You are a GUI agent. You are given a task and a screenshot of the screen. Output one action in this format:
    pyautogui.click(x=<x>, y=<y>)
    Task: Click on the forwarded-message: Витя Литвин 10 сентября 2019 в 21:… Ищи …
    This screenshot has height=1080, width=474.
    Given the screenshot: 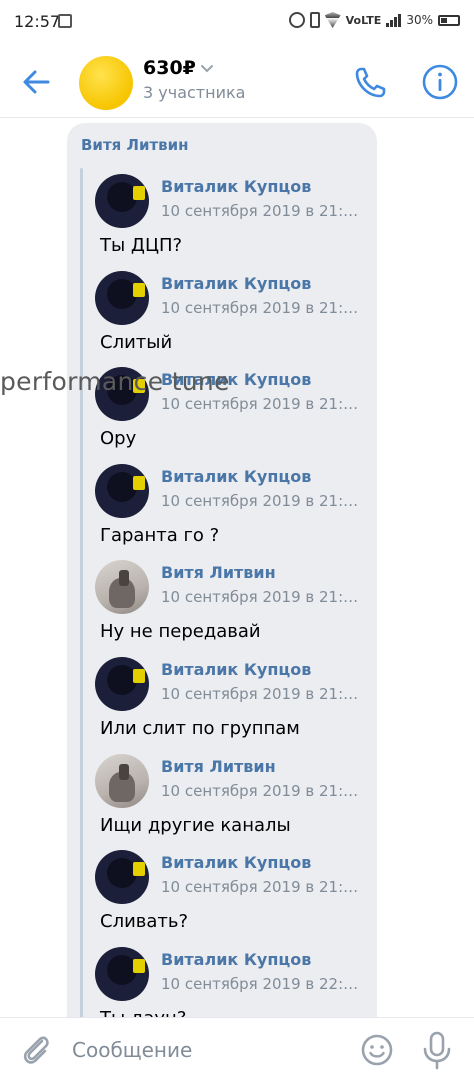 What is the action you would take?
    pyautogui.click(x=235, y=799)
    